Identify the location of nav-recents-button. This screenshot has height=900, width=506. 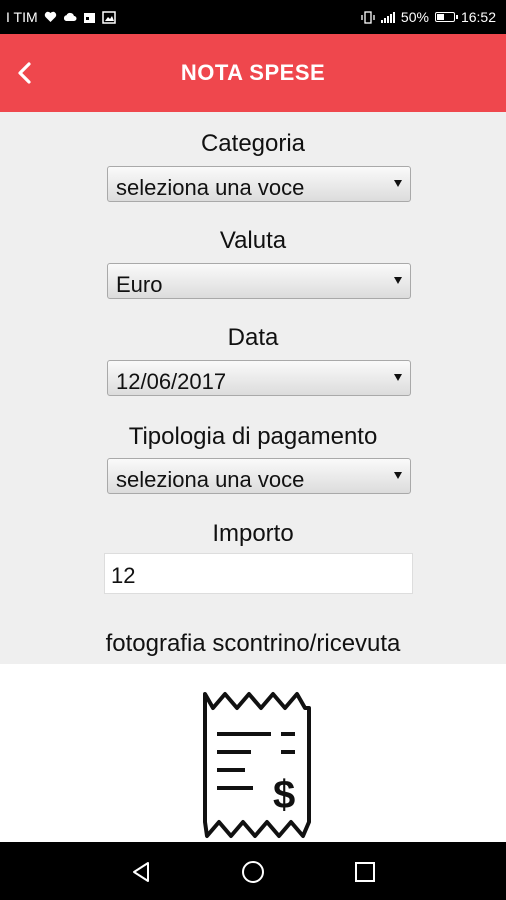
(365, 872).